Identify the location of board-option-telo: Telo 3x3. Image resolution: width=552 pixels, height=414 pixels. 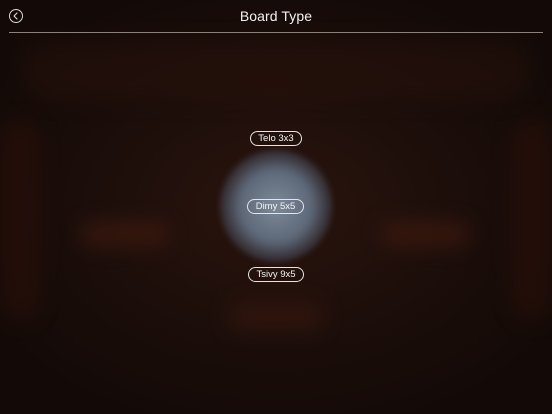
(276, 138).